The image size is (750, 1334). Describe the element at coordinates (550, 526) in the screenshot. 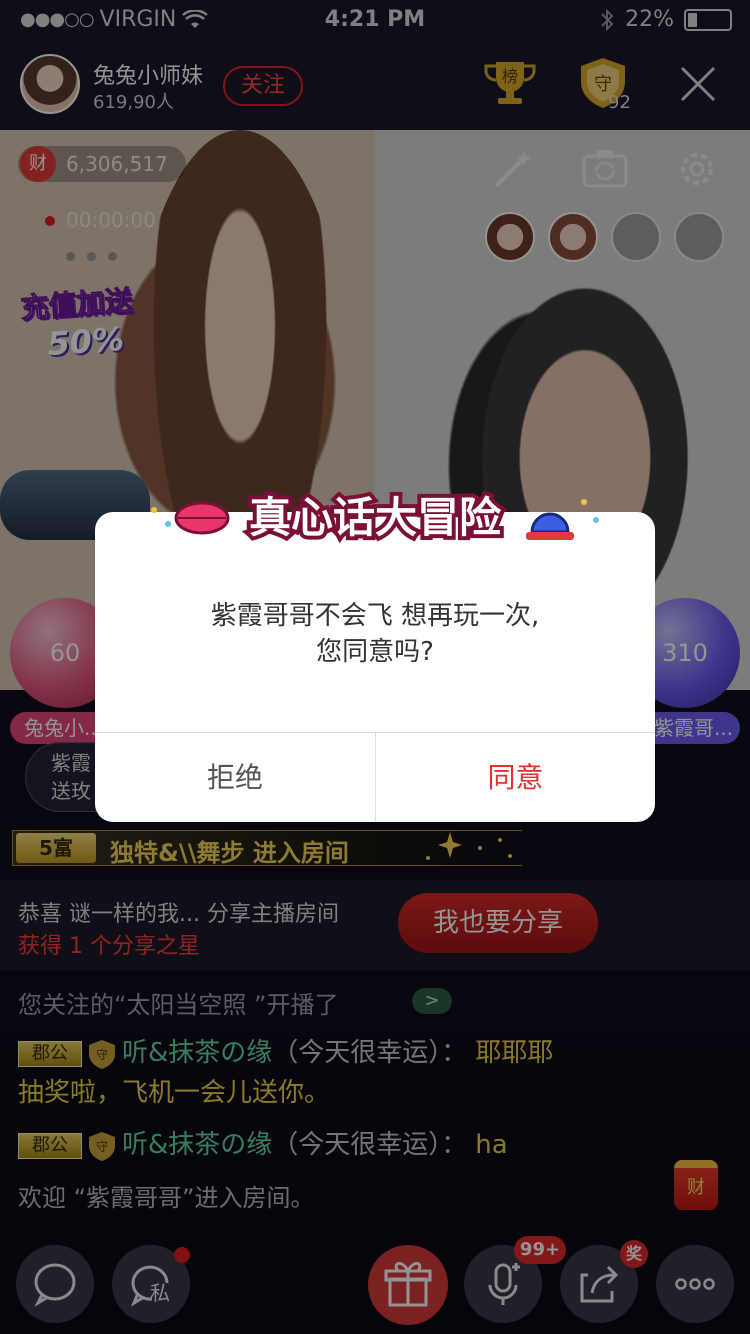

I see `siren-icon` at that location.